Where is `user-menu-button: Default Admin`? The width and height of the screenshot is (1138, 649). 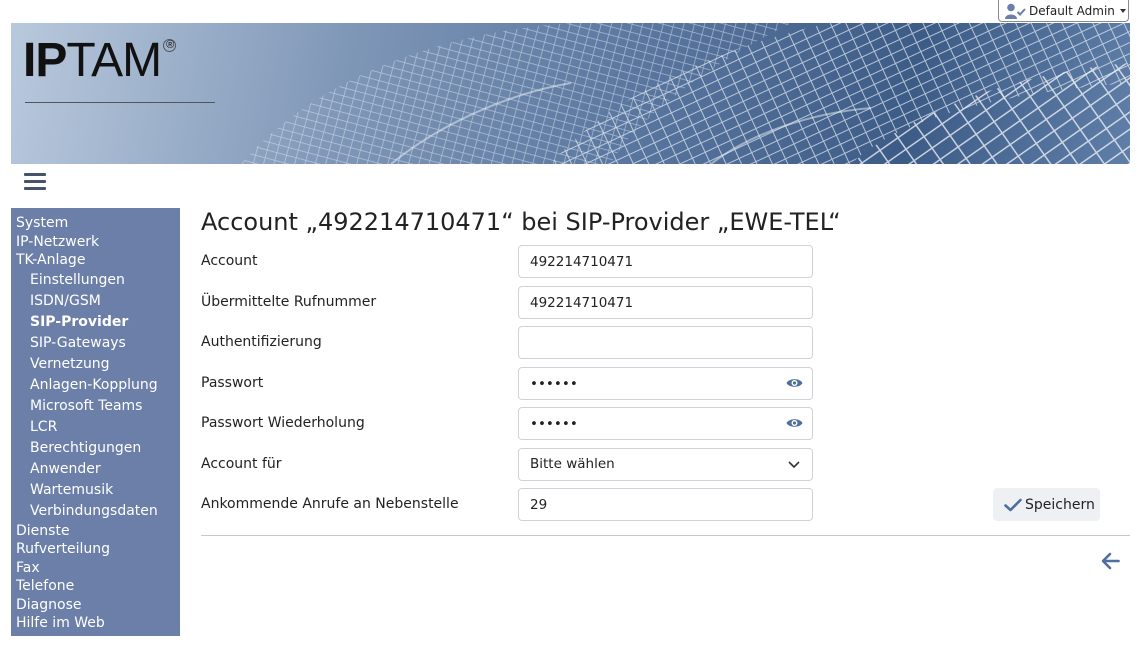 user-menu-button: Default Admin is located at coordinates (1063, 11).